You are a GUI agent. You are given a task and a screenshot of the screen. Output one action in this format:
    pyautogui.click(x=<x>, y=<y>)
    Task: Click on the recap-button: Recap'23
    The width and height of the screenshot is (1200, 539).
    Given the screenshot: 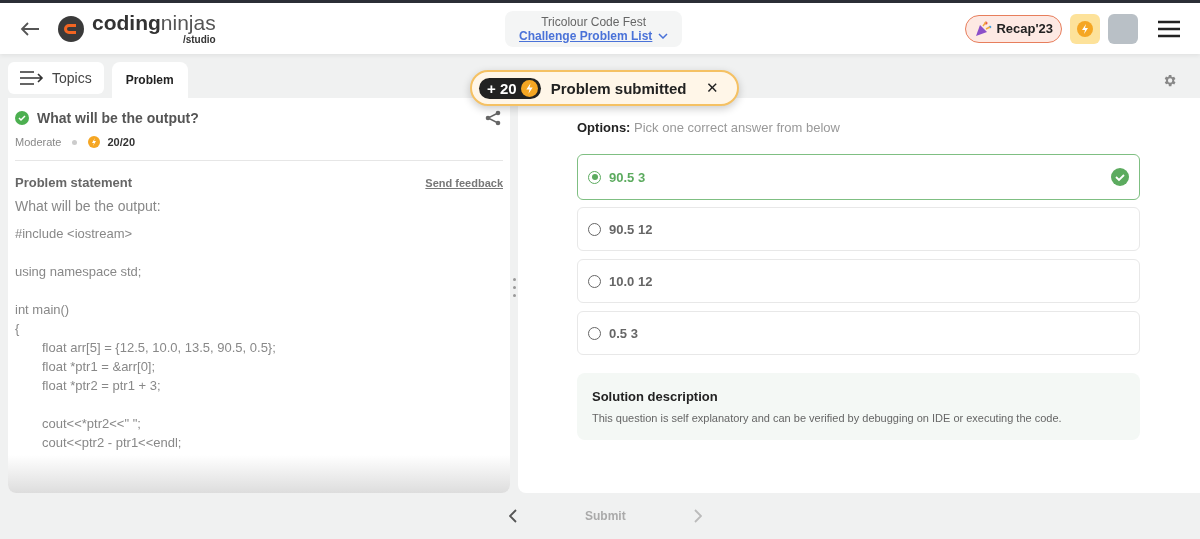 What is the action you would take?
    pyautogui.click(x=1013, y=28)
    